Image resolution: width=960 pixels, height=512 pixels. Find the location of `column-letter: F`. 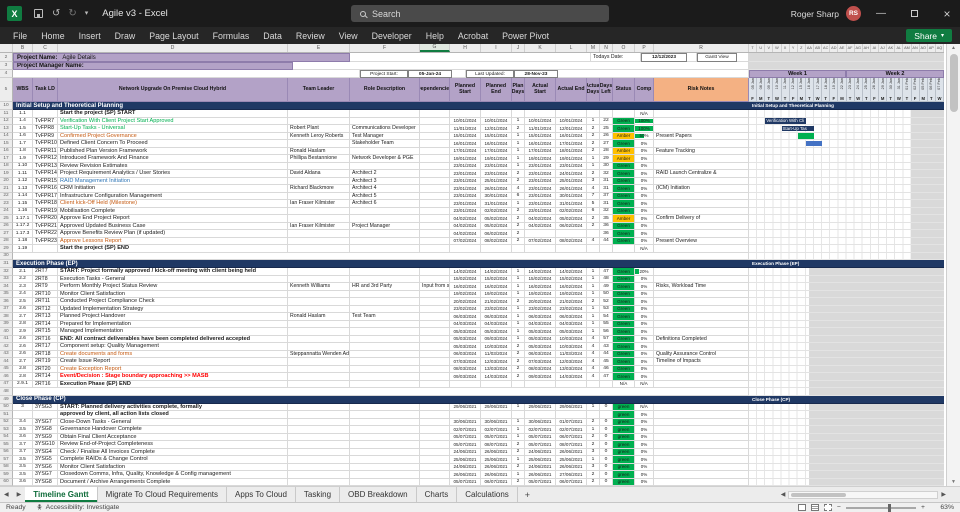

column-letter: F is located at coordinates (385, 48).